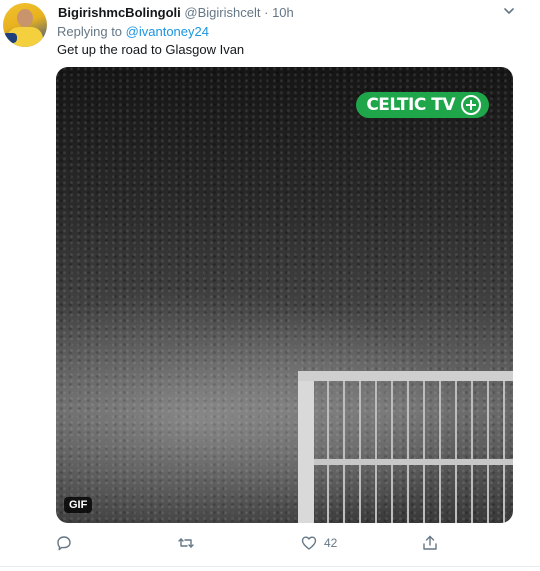  I want to click on reply-icon, so click(64, 543).